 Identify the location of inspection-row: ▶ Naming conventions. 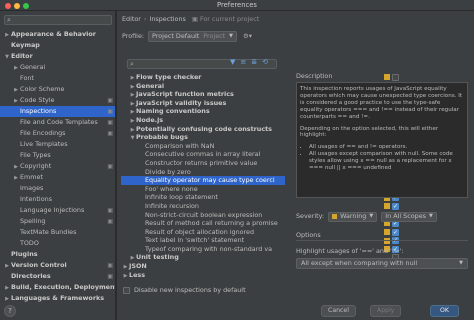
(203, 111).